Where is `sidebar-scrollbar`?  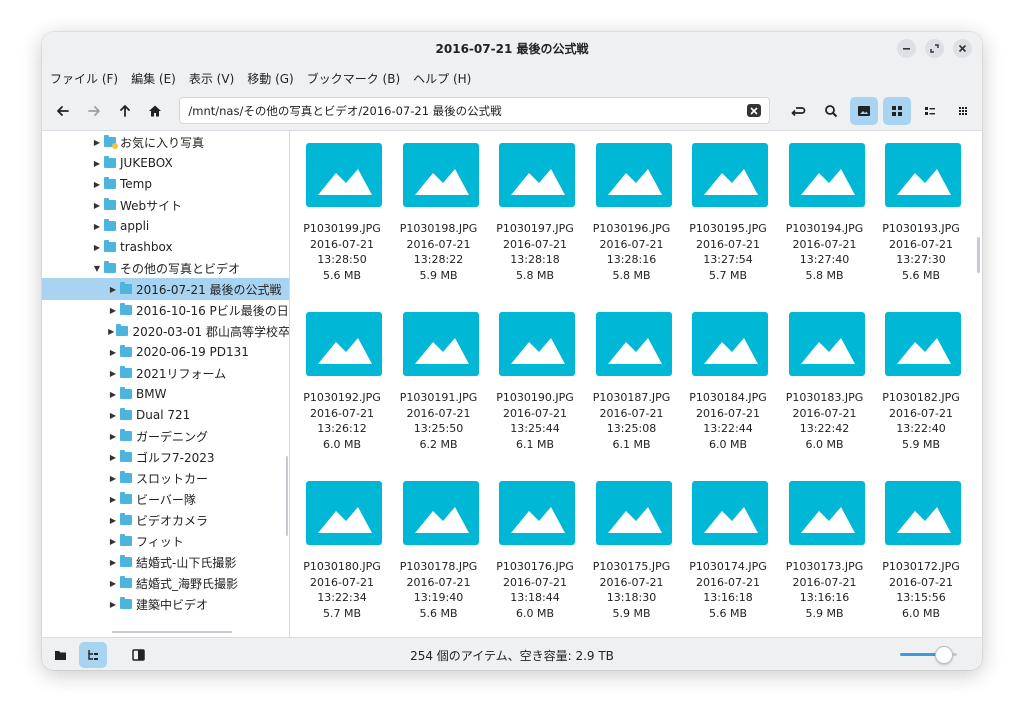 sidebar-scrollbar is located at coordinates (287, 496).